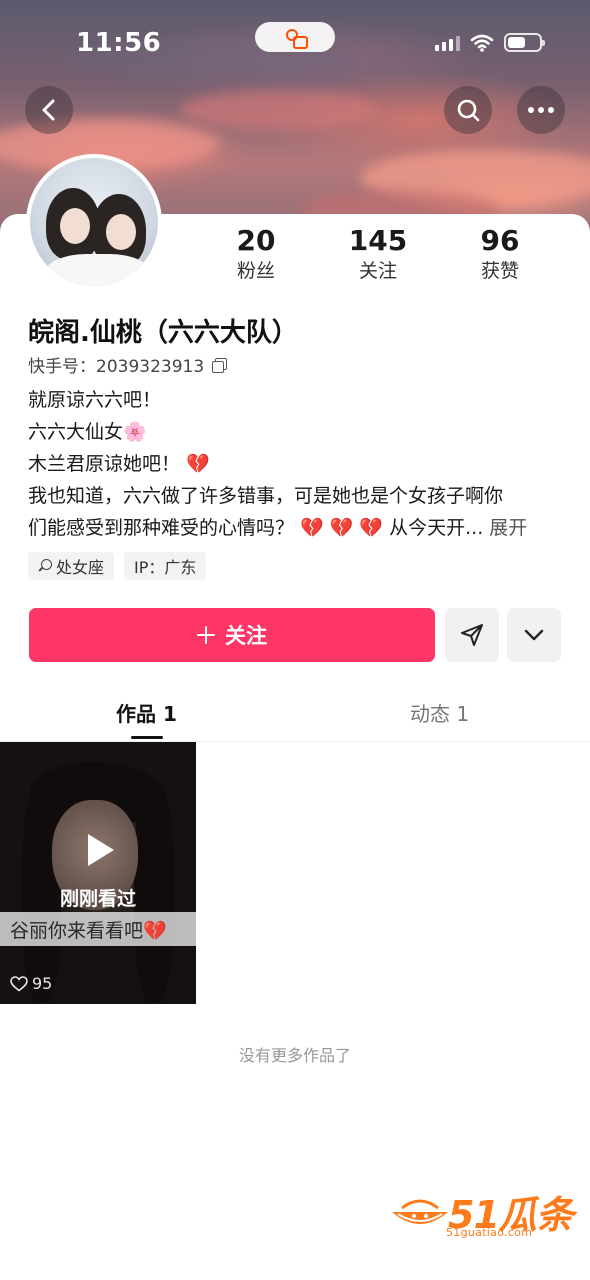 The height and width of the screenshot is (1280, 590). I want to click on status-time: 11:56, so click(119, 43).